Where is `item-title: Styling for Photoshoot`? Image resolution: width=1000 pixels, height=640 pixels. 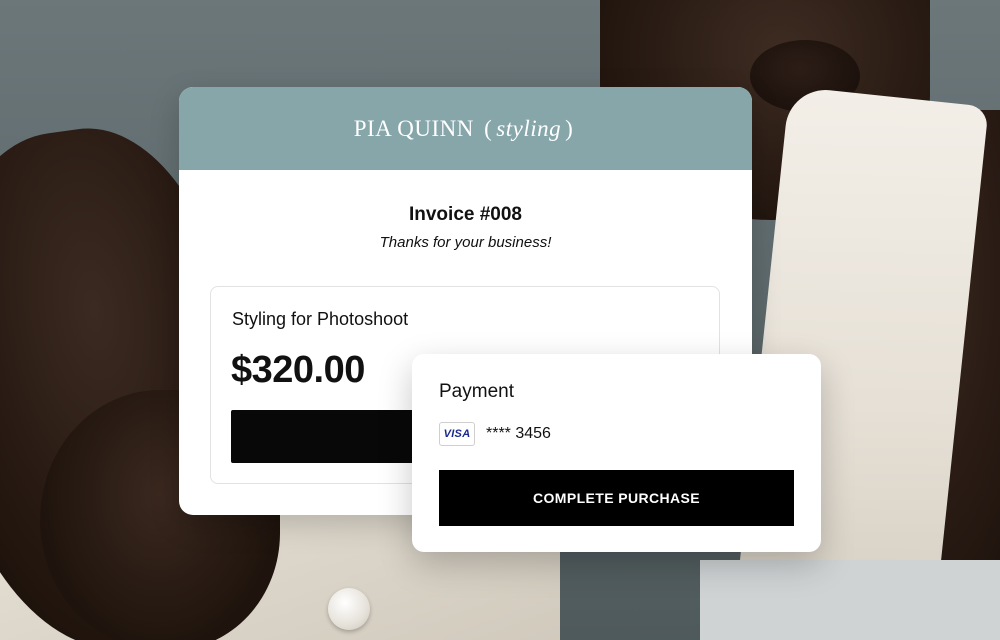
item-title: Styling for Photoshoot is located at coordinates (320, 319).